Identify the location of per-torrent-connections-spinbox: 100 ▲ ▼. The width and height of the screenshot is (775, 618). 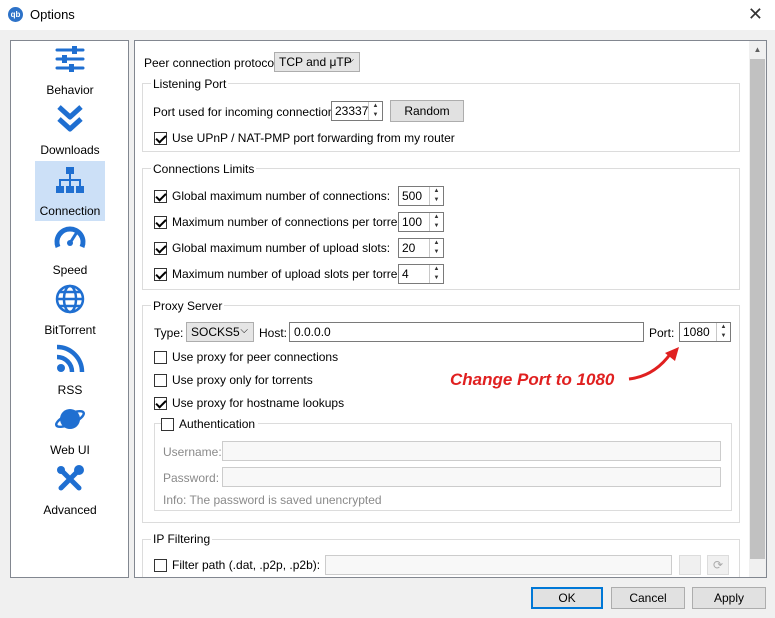
(421, 222).